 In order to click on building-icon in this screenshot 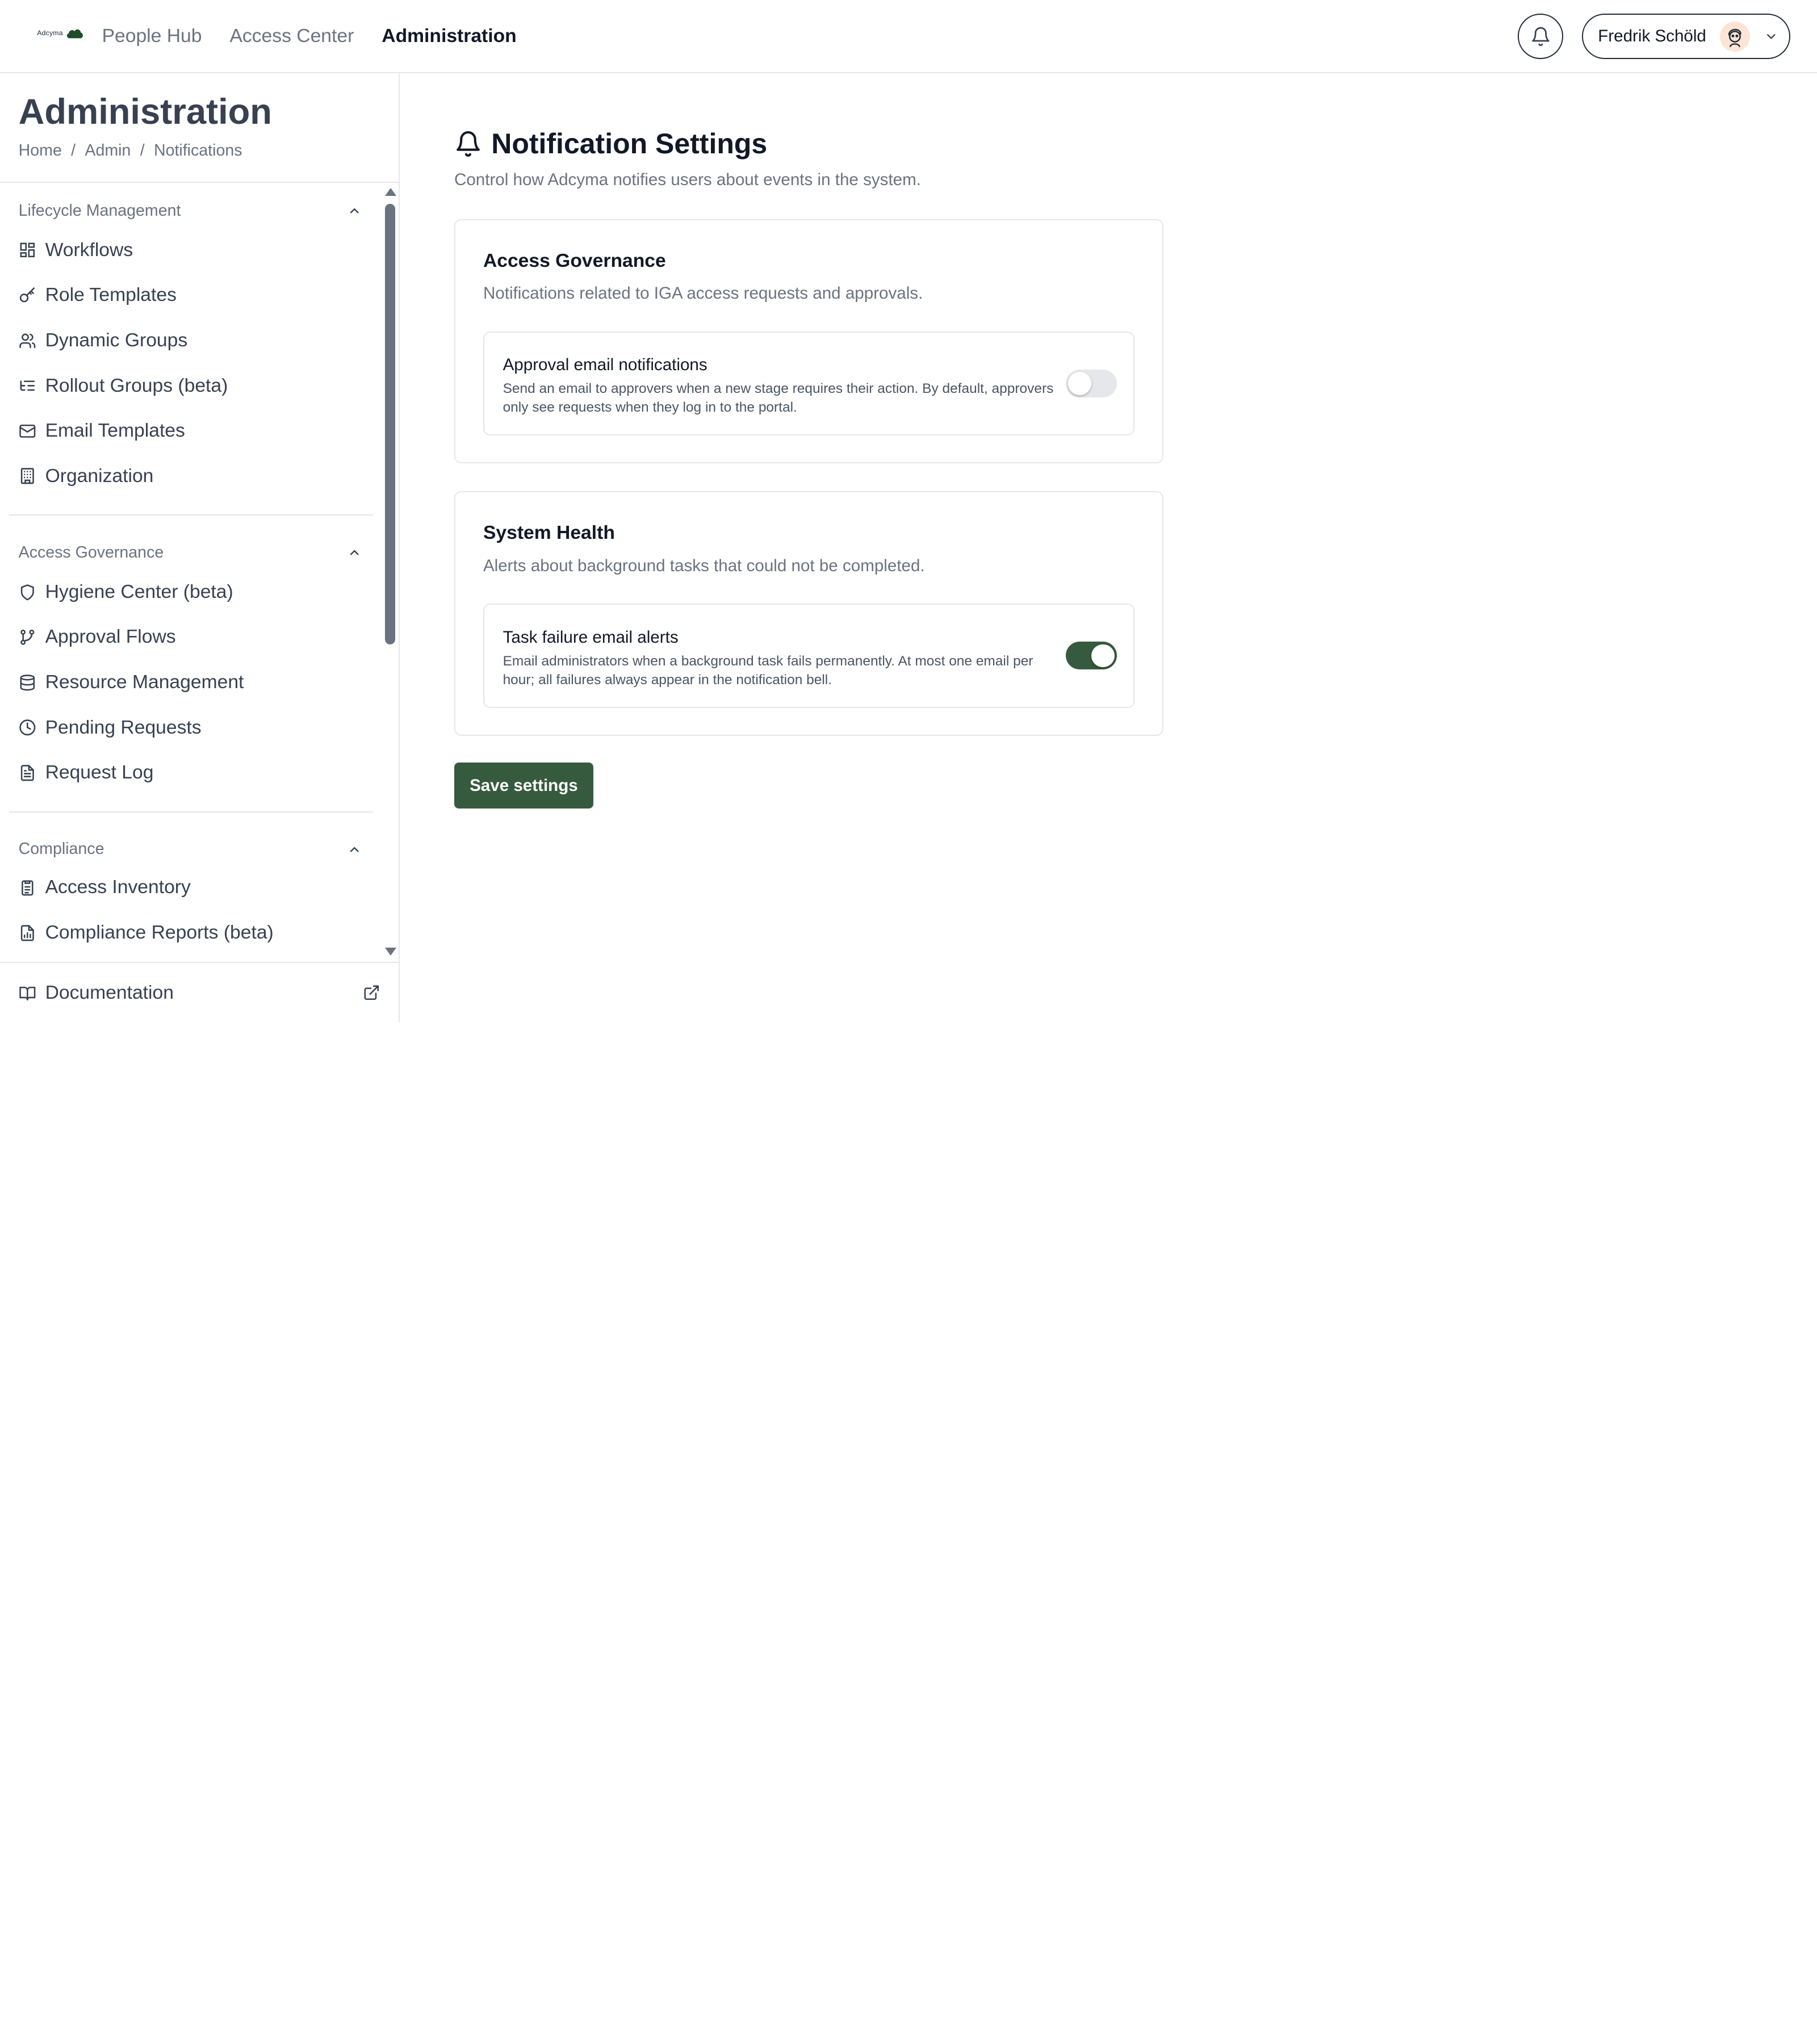, I will do `click(27, 476)`.